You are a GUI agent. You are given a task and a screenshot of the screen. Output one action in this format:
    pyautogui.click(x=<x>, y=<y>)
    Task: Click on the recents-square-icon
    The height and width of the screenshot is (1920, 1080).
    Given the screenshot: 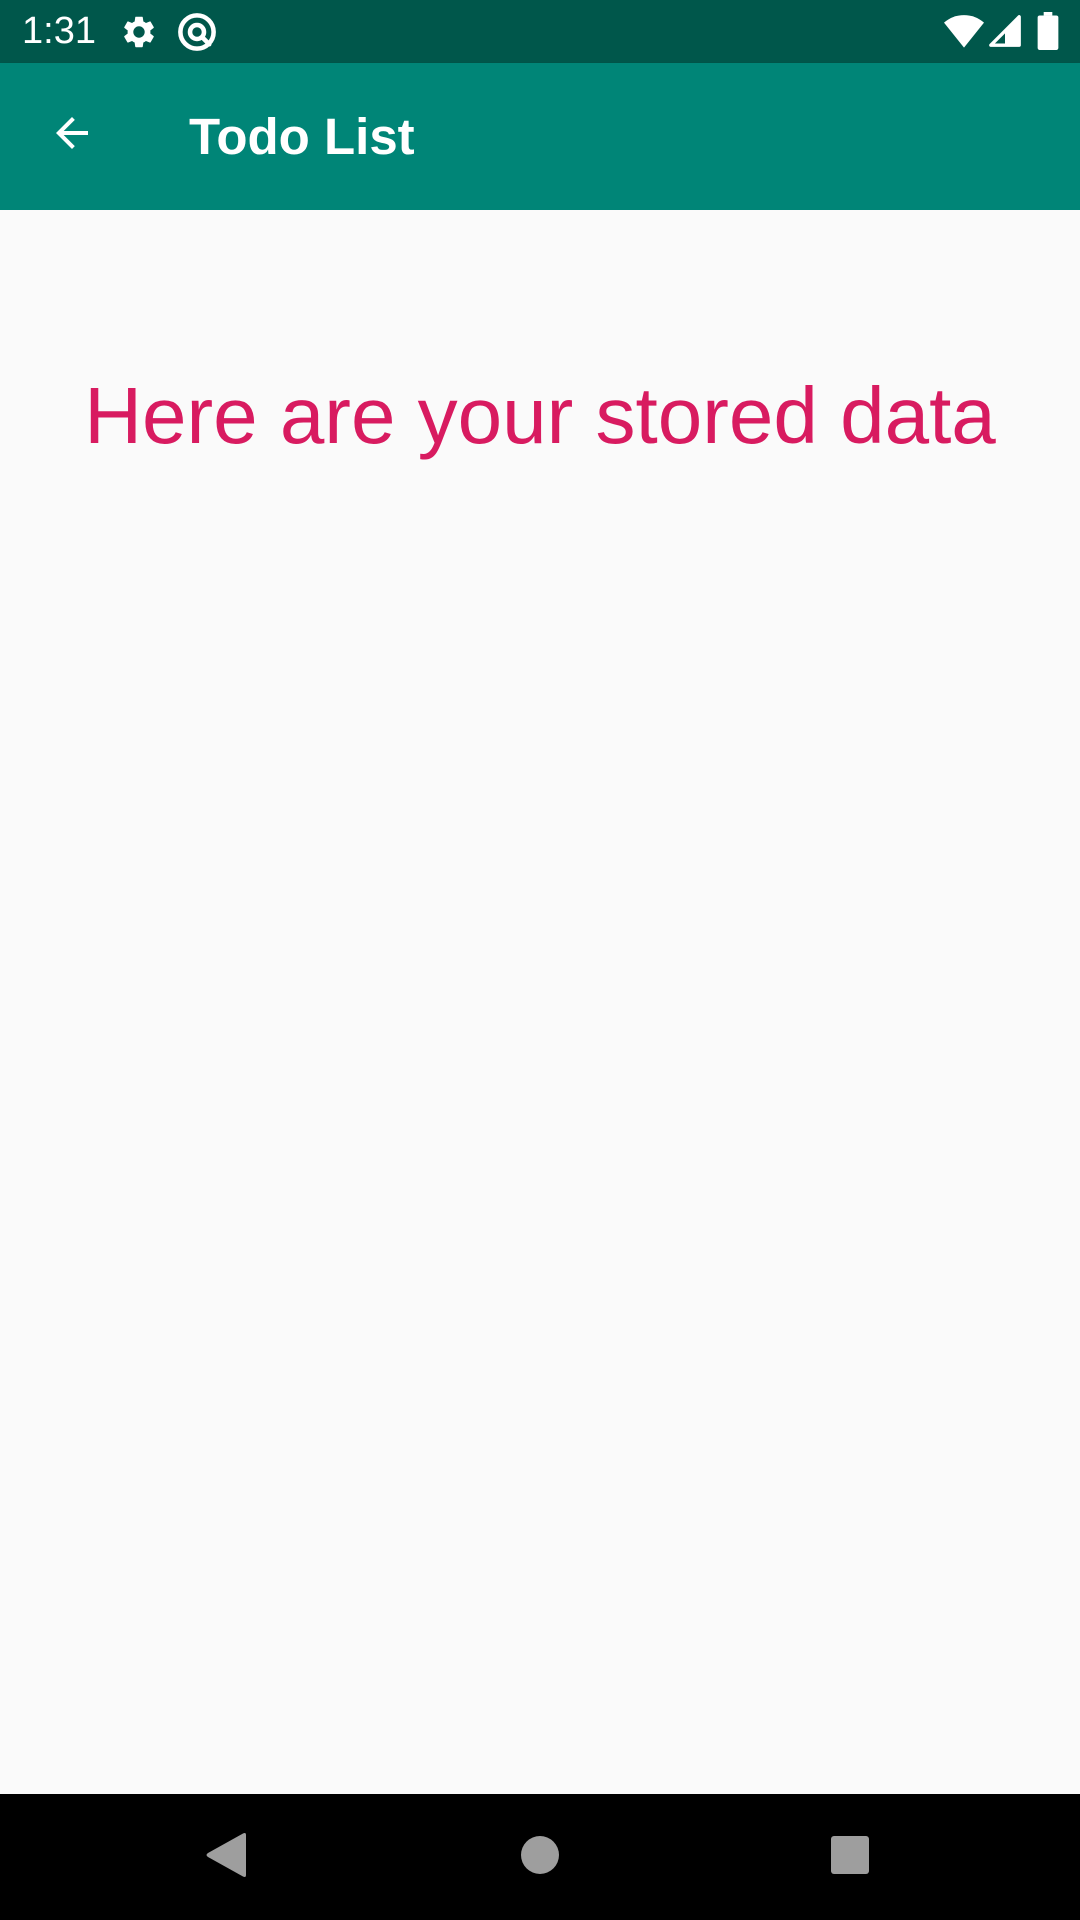 What is the action you would take?
    pyautogui.click(x=850, y=1857)
    